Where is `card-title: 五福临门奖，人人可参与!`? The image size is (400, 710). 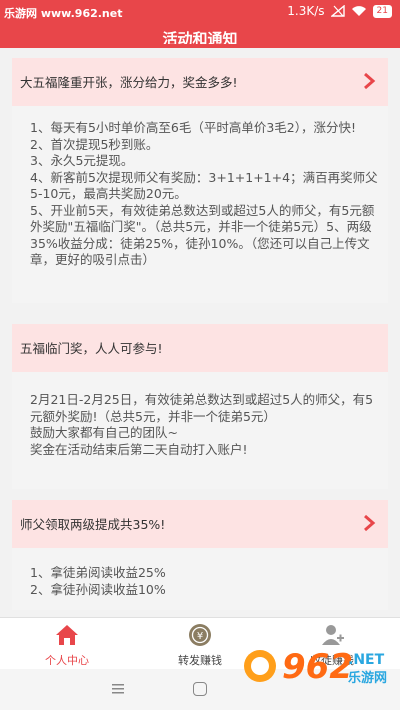 card-title: 五福临门奖，人人可参与! is located at coordinates (91, 348).